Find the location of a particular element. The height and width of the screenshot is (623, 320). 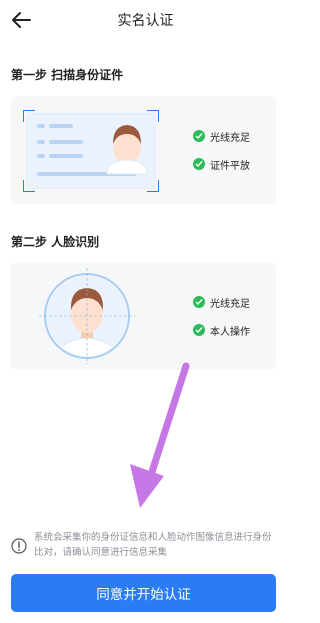

step1-check-light: 光线充足 is located at coordinates (221, 136).